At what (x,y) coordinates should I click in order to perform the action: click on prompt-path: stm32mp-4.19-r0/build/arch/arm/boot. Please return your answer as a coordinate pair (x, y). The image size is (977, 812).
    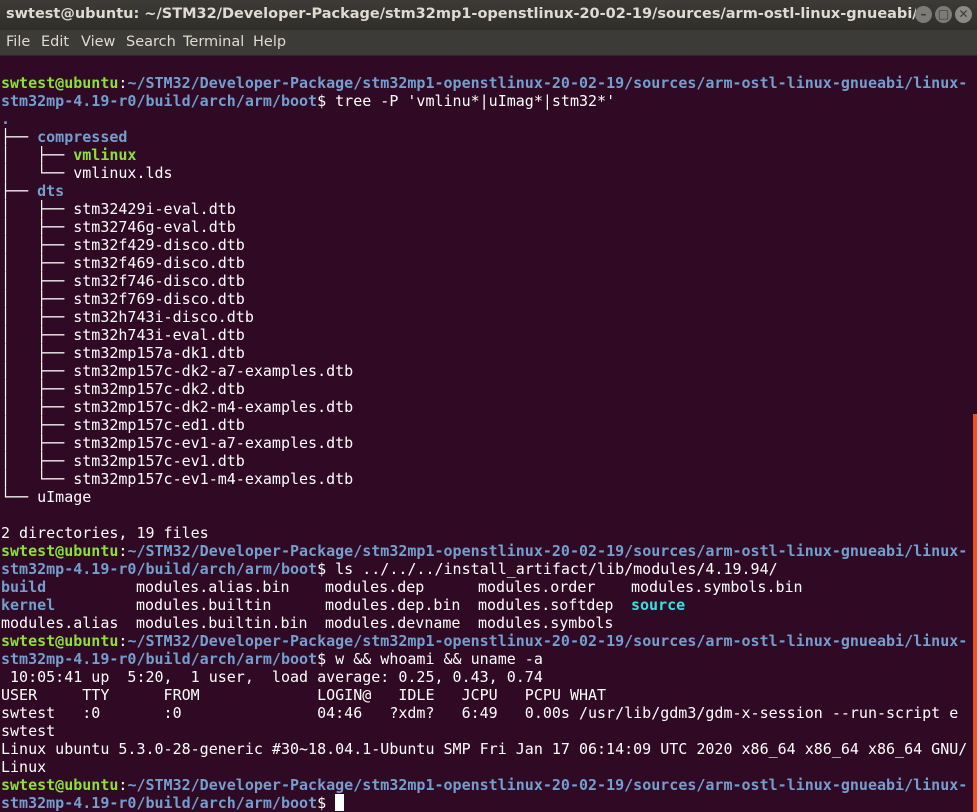
    Looking at the image, I should click on (159, 101).